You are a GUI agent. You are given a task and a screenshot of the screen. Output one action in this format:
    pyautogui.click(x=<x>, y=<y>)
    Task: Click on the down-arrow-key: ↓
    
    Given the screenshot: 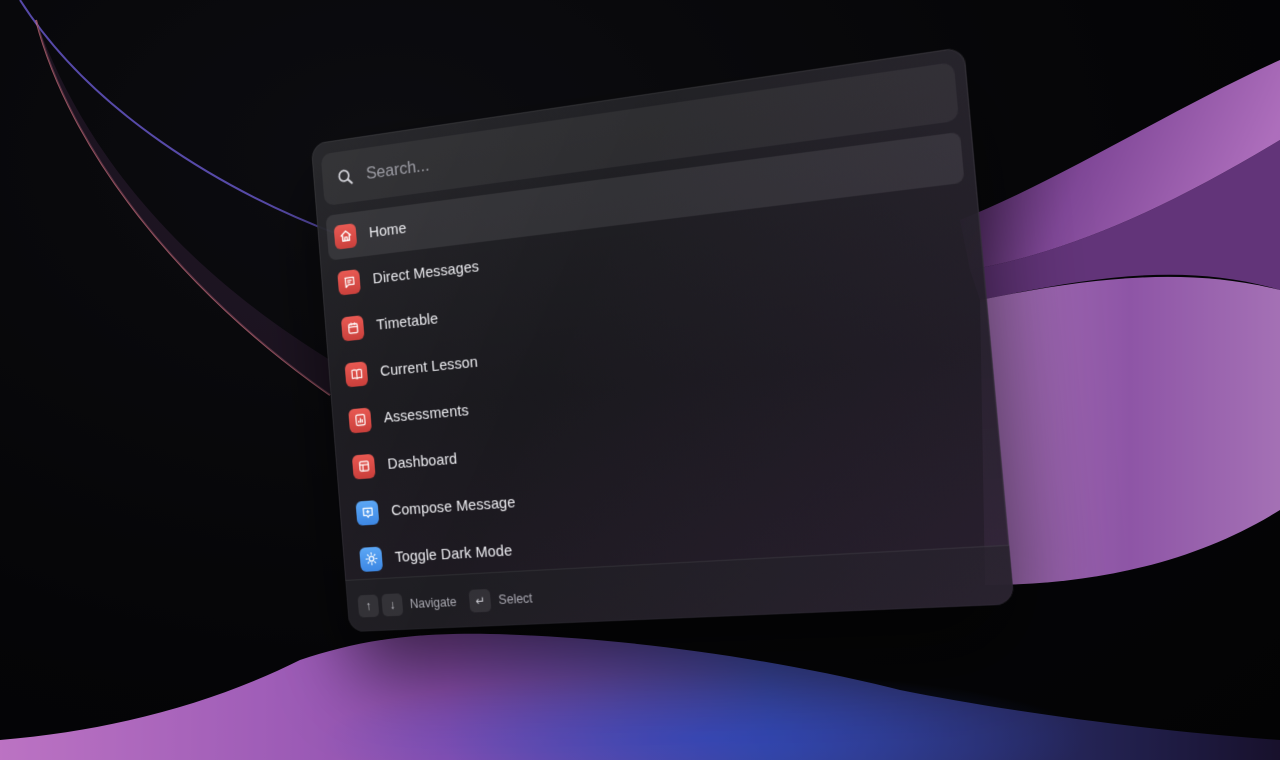 What is the action you would take?
    pyautogui.click(x=392, y=604)
    